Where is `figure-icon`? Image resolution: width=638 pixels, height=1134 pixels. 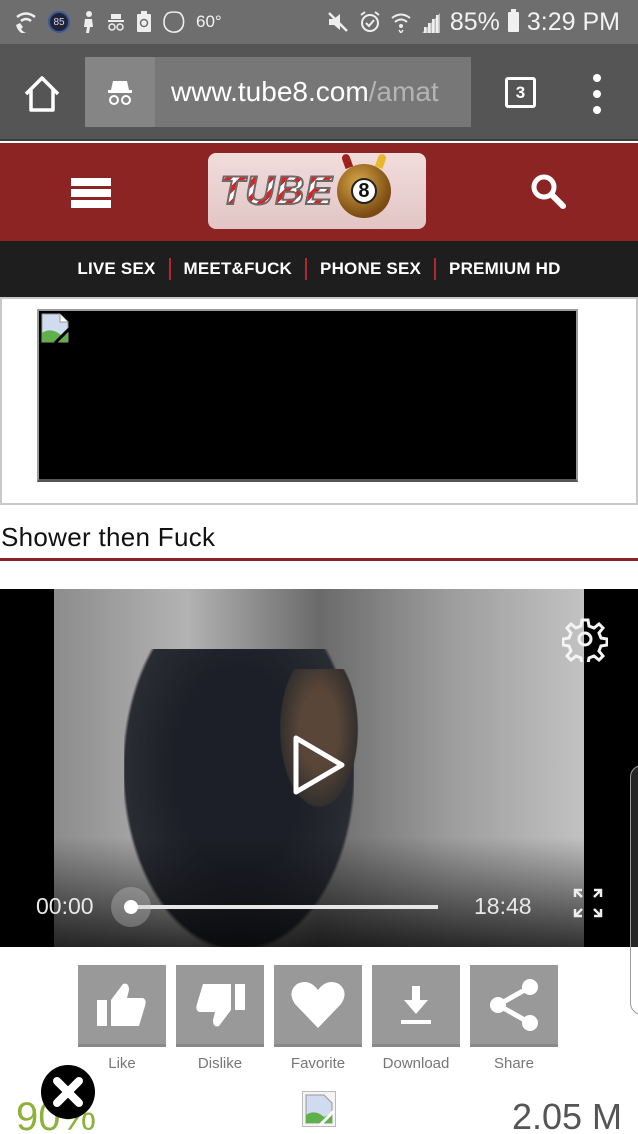
figure-icon is located at coordinates (88, 22).